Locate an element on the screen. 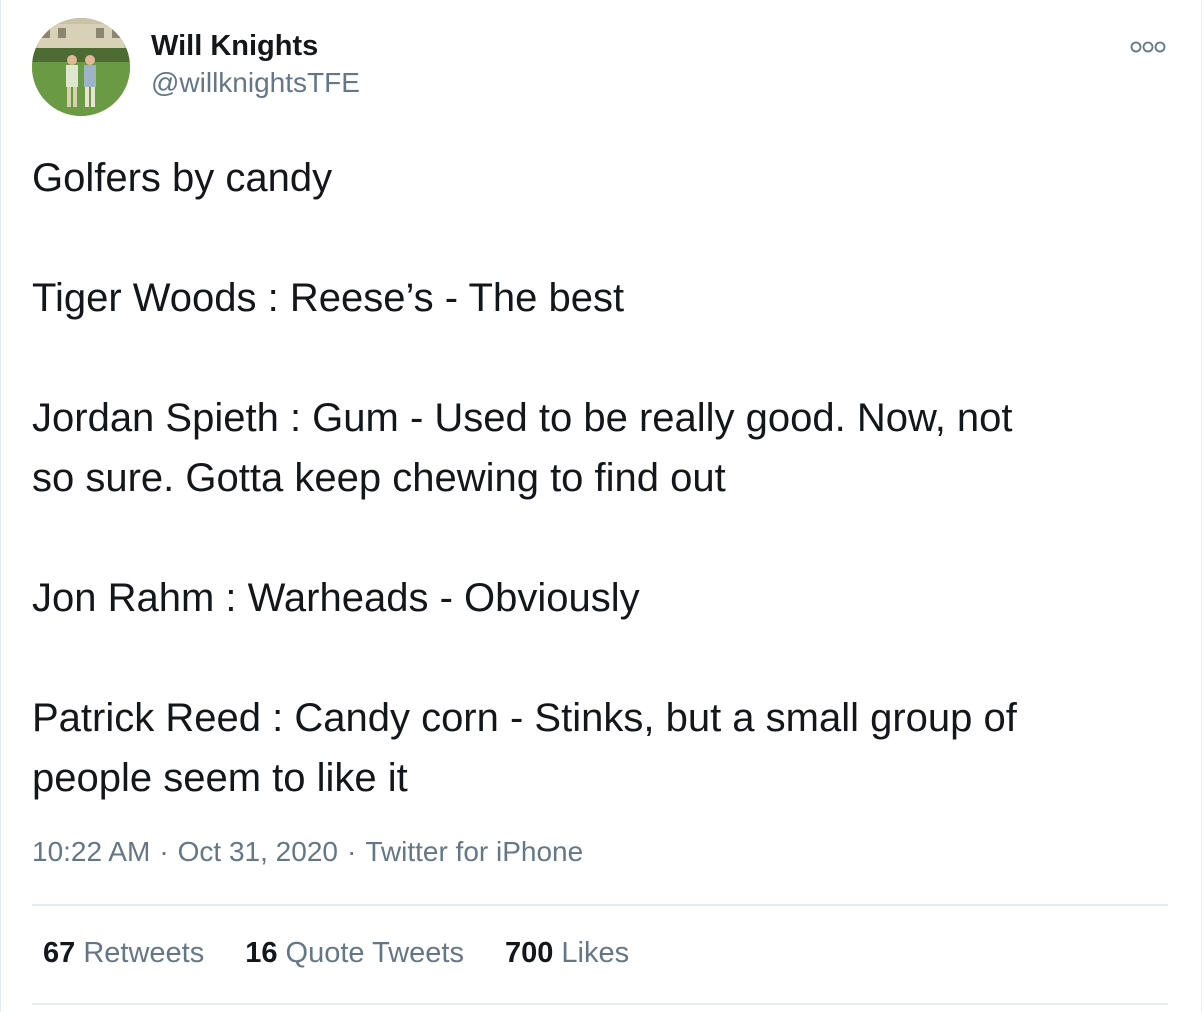 The width and height of the screenshot is (1202, 1012). likes-count: 700 is located at coordinates (529, 953).